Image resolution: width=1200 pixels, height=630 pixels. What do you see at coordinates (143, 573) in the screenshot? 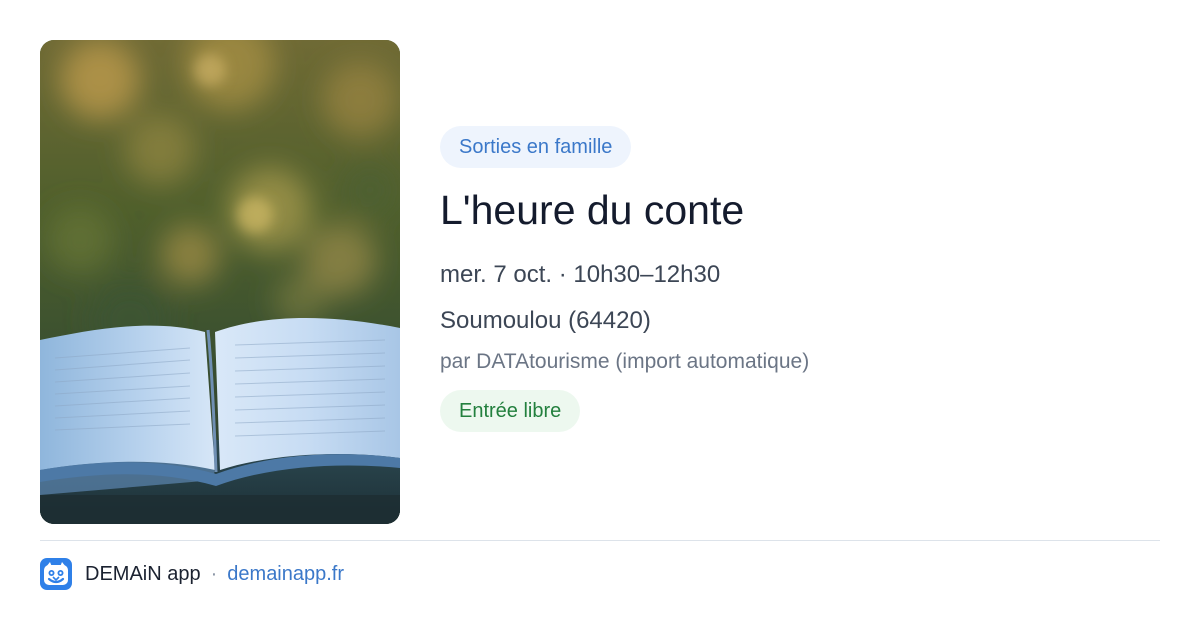
I see `app-name: DEMAiN app` at bounding box center [143, 573].